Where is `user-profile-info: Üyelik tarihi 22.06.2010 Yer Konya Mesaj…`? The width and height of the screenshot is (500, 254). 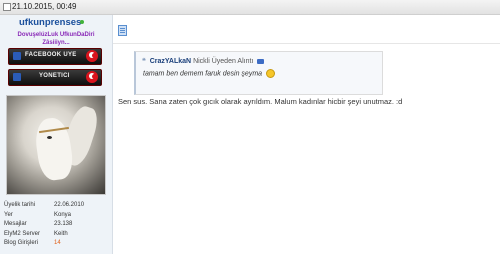 user-profile-info: Üyelik tarihi 22.06.2010 Yer Konya Mesaj… is located at coordinates (56, 226).